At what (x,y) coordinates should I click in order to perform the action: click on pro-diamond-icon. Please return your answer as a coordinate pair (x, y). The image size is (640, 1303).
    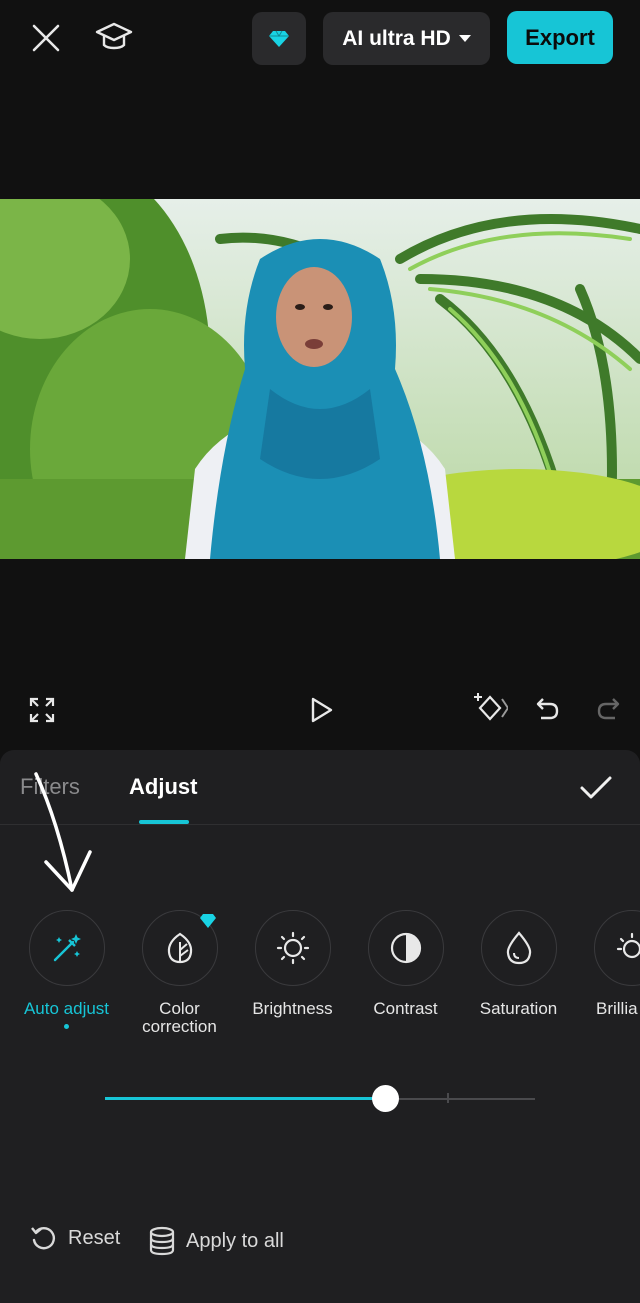
    Looking at the image, I should click on (208, 921).